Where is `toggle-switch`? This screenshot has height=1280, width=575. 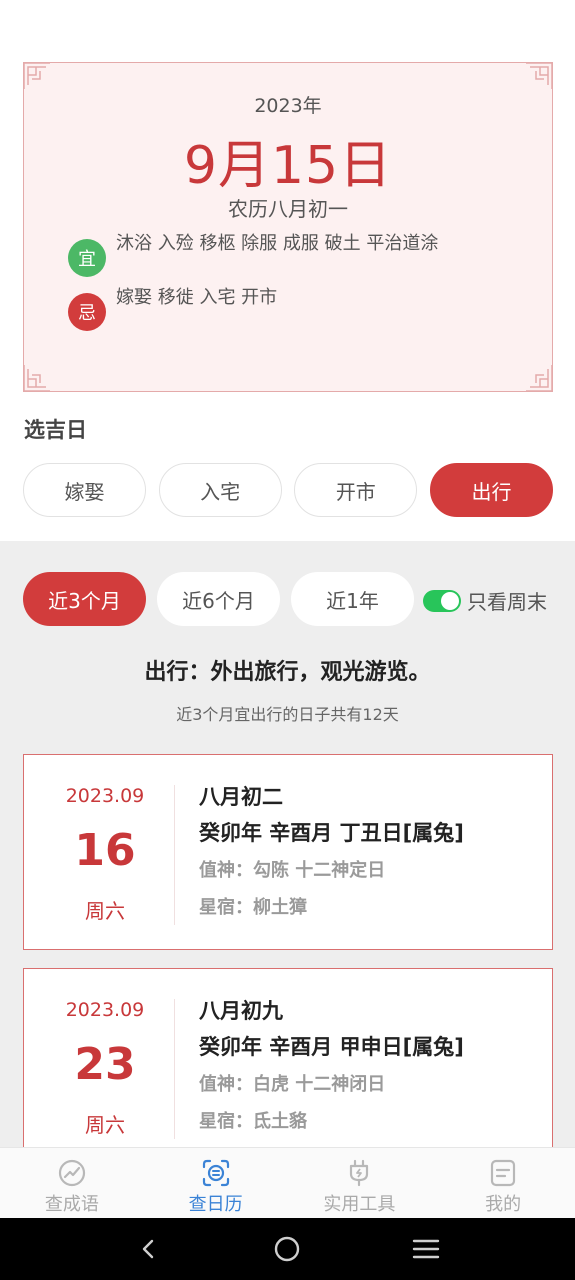
toggle-switch is located at coordinates (442, 600).